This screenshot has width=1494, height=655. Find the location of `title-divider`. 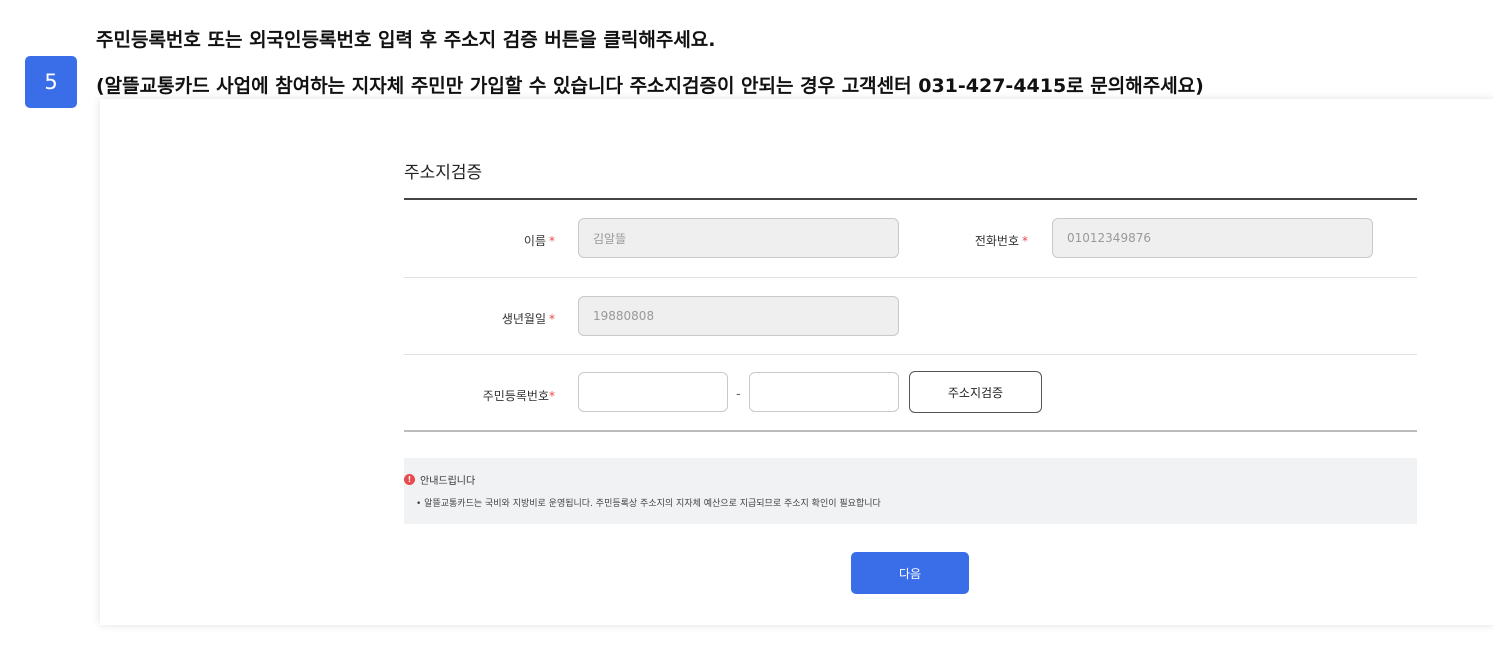

title-divider is located at coordinates (910, 199).